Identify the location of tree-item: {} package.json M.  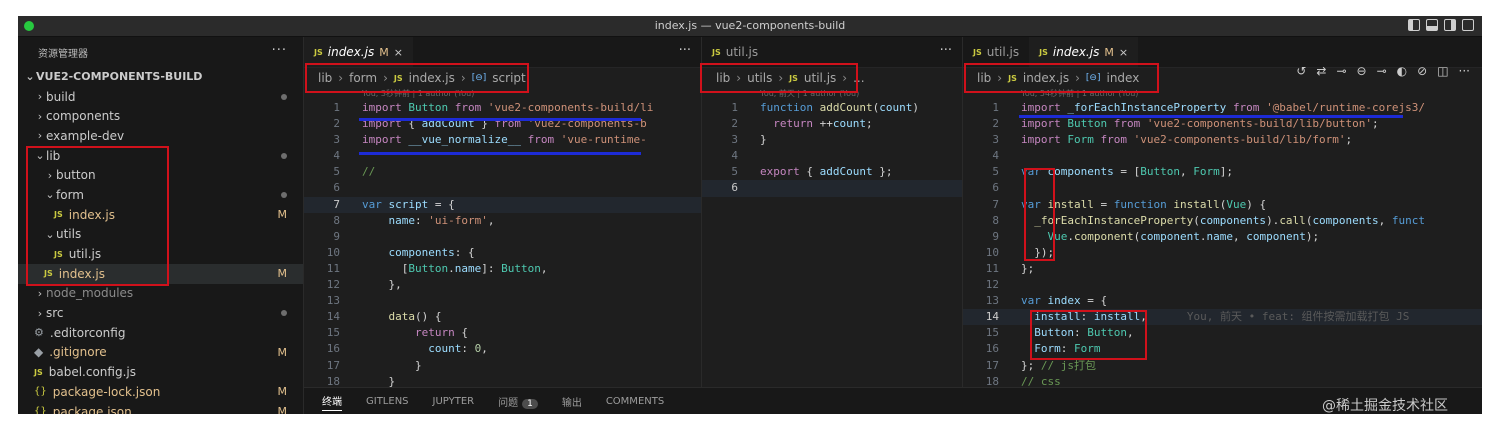
(160, 408).